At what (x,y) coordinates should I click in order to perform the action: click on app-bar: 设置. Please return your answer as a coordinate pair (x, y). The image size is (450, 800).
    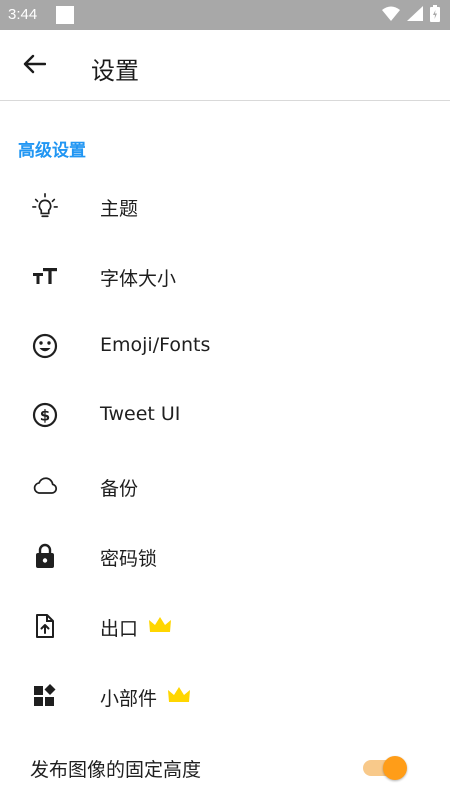
    Looking at the image, I should click on (225, 65).